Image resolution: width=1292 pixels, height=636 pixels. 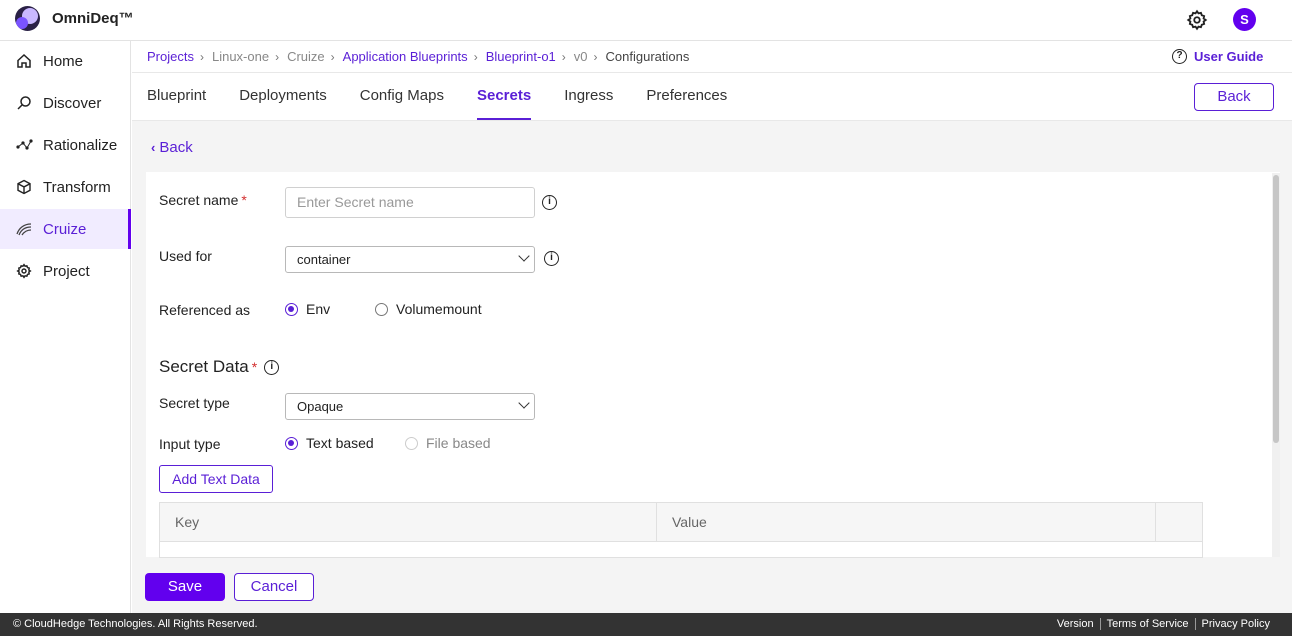 I want to click on secret-type-select: Opaque, so click(x=410, y=406).